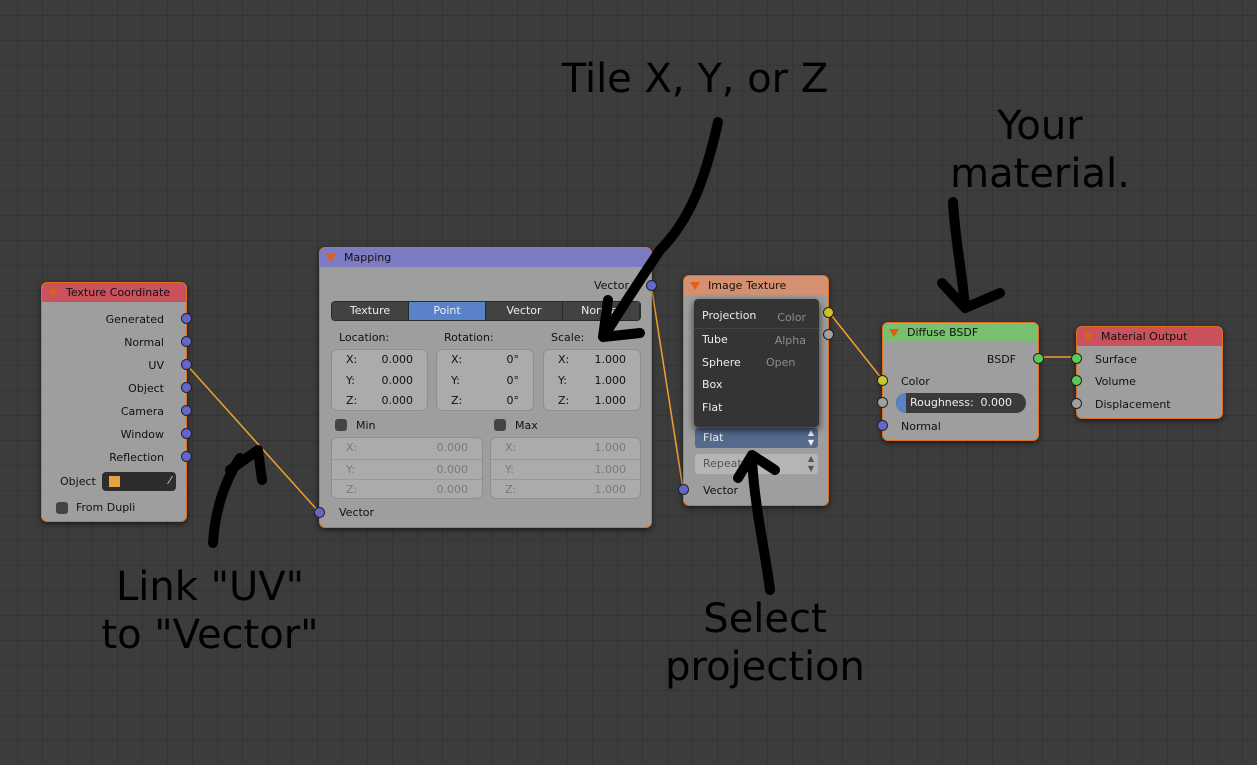 The image size is (1257, 765). Describe the element at coordinates (237, 496) in the screenshot. I see `arrow-link` at that location.